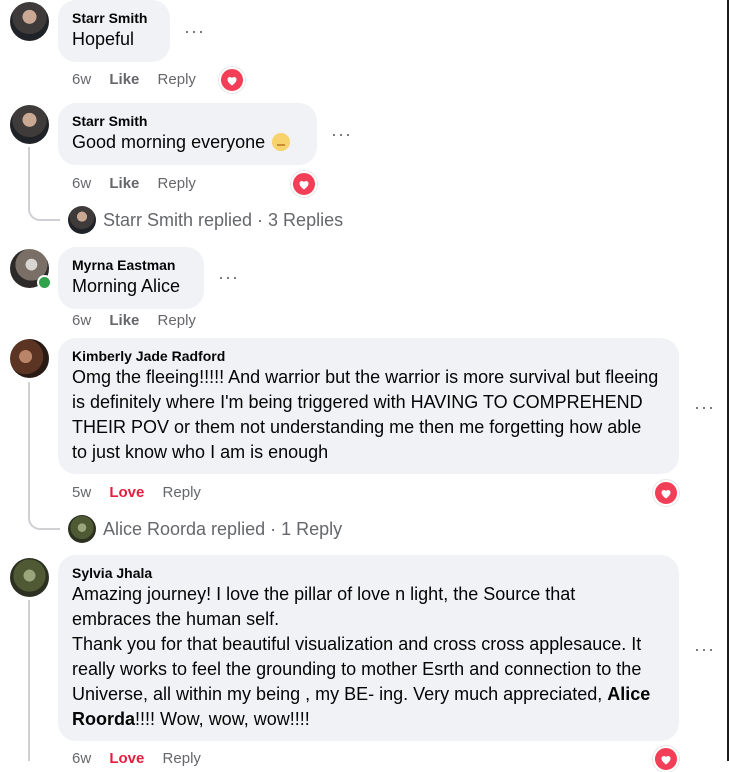 The image size is (729, 772). Describe the element at coordinates (222, 719) in the screenshot. I see `comment-paragraph-end: !!!! Wow, wow, wow!!!!` at that location.